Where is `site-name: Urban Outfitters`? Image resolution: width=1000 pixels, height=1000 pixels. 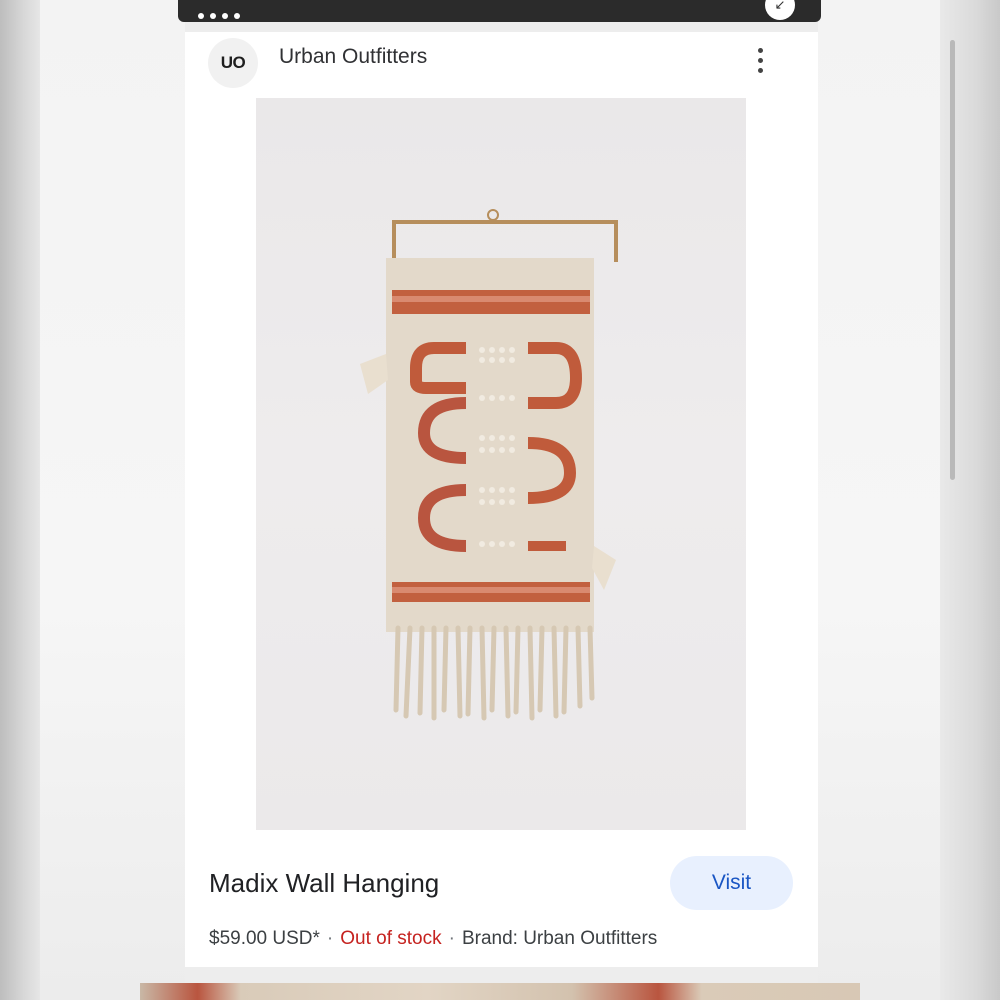 site-name: Urban Outfitters is located at coordinates (353, 57).